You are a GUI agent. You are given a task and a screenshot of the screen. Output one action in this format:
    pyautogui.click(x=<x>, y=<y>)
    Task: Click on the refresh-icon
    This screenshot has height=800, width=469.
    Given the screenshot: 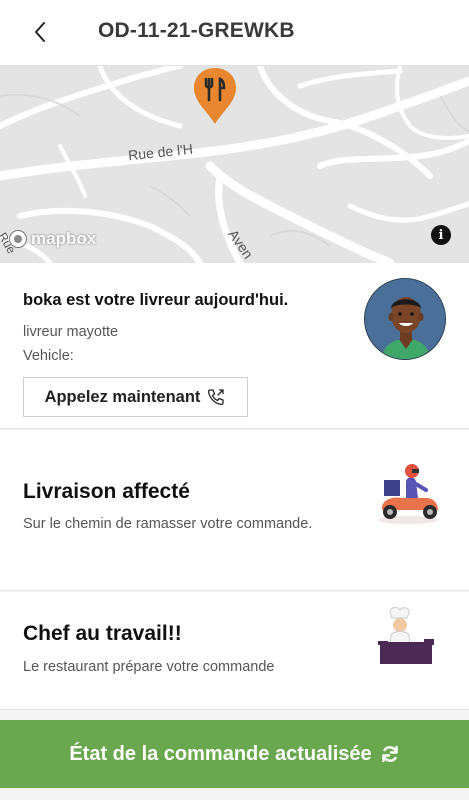 What is the action you would take?
    pyautogui.click(x=389, y=754)
    